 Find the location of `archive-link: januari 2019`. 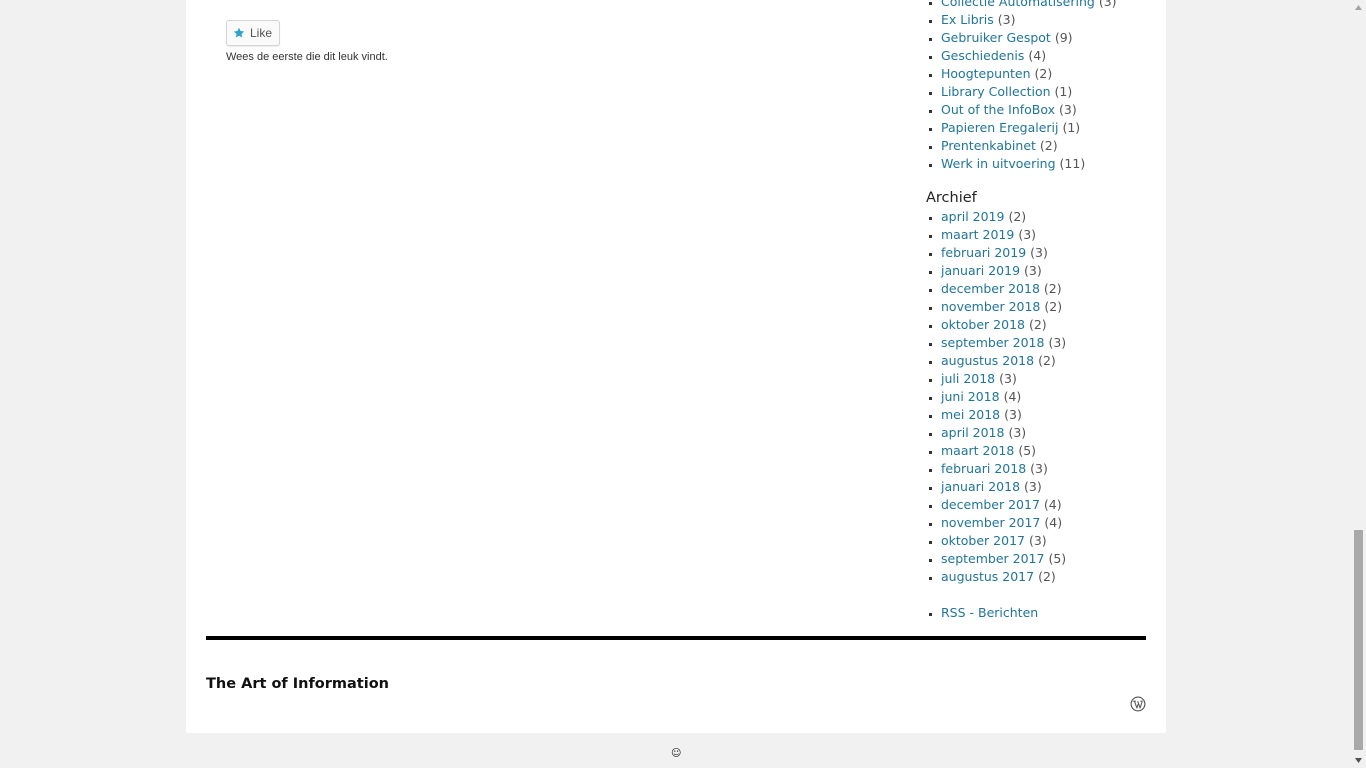

archive-link: januari 2019 is located at coordinates (980, 270).